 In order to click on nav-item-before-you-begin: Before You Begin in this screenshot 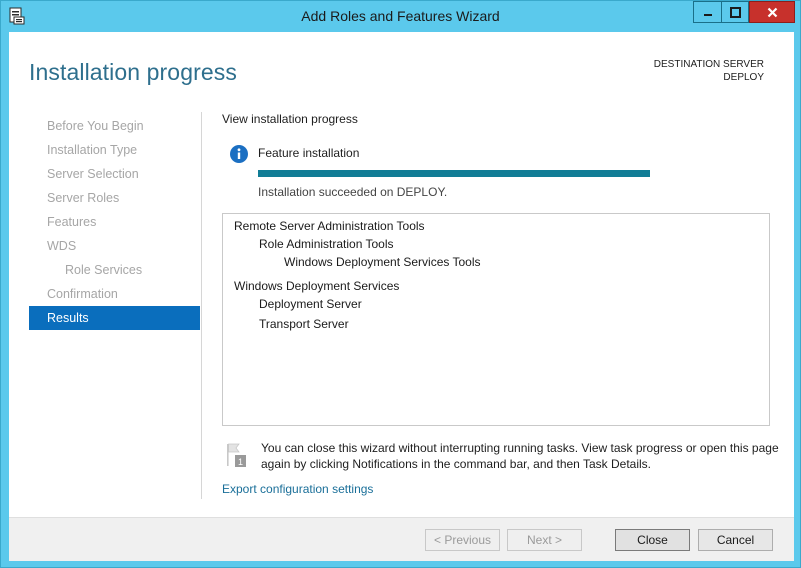, I will do `click(95, 126)`.